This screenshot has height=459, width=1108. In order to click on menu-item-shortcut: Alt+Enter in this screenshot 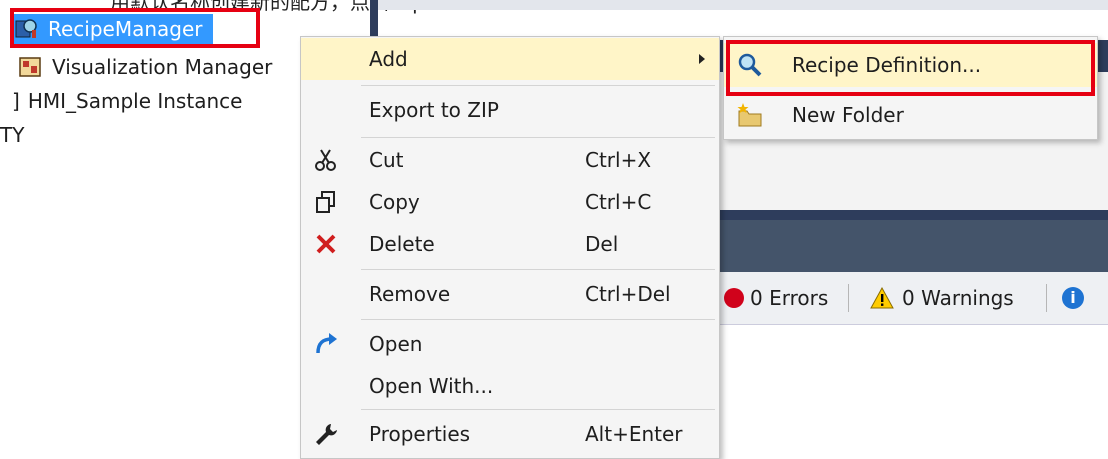, I will do `click(634, 434)`.